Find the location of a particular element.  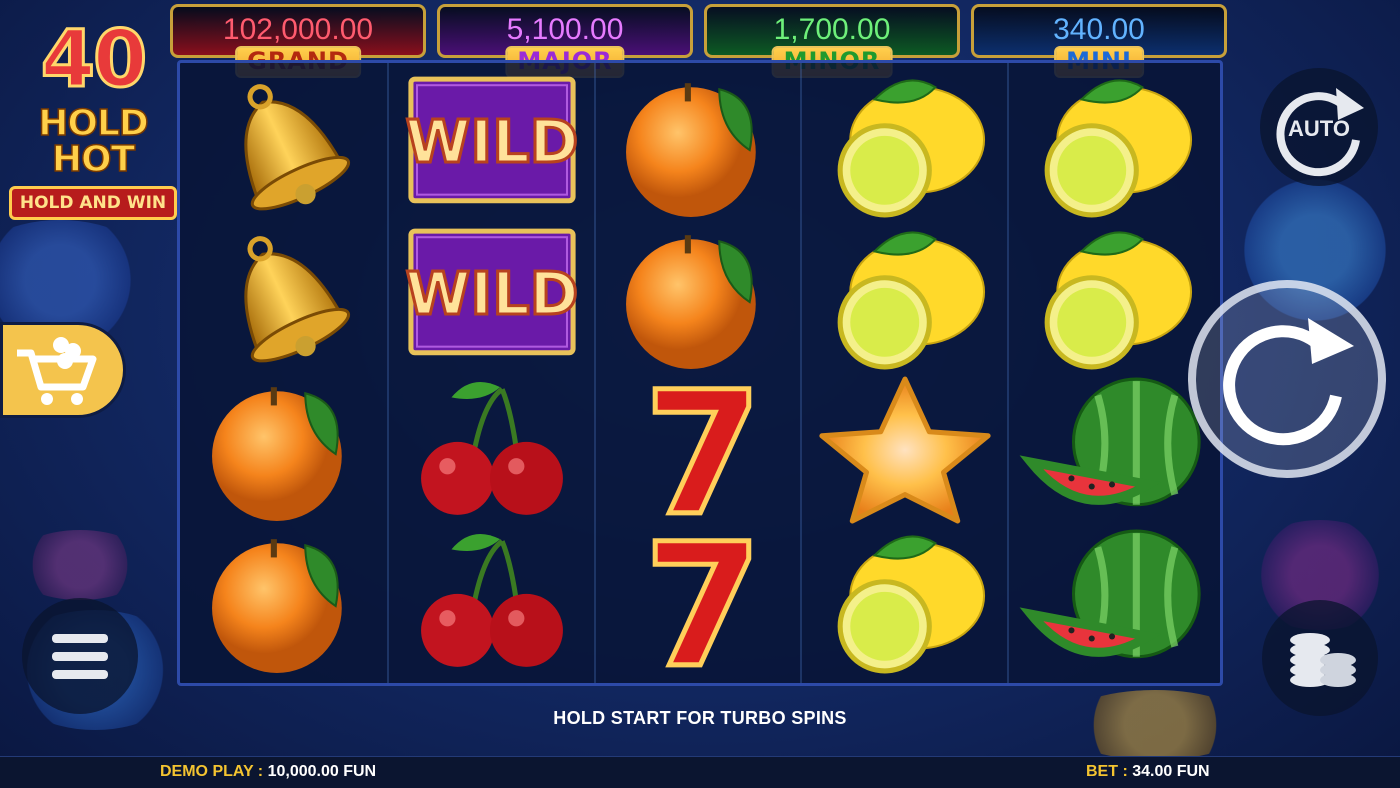

bet-display: BET : 34.00 FUN is located at coordinates (1148, 772).